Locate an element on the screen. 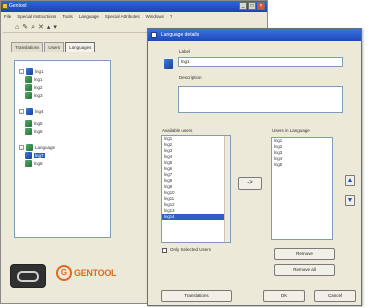  device-logo is located at coordinates (28, 276).